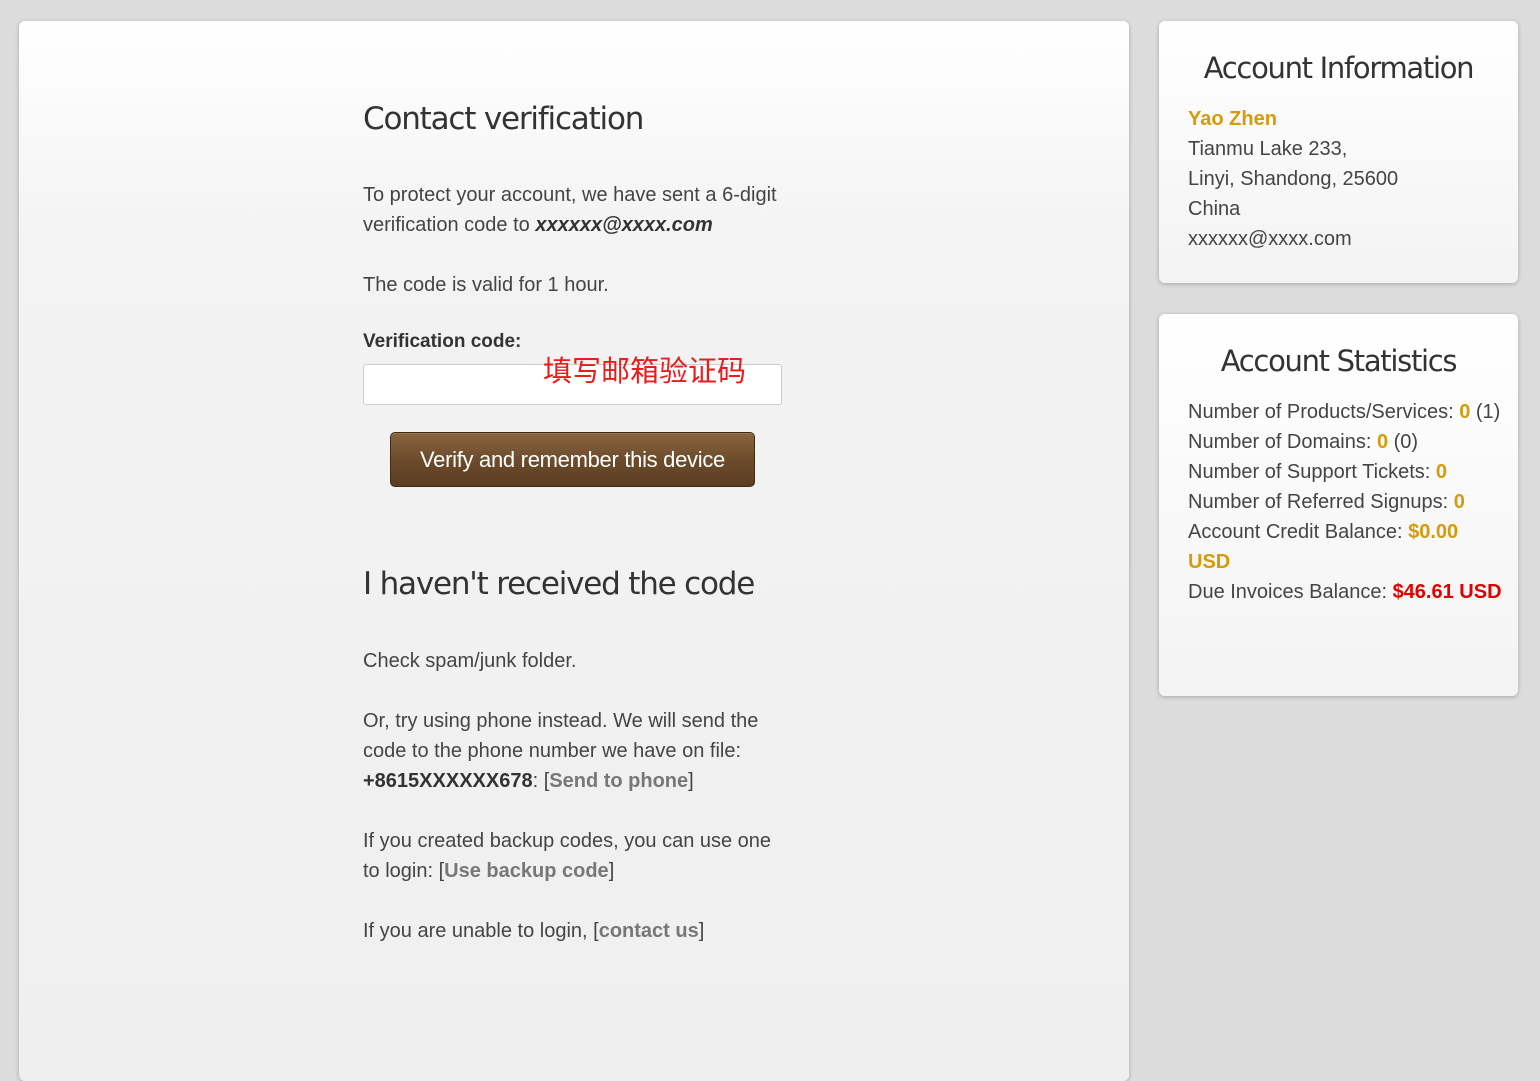 This screenshot has height=1081, width=1540. Describe the element at coordinates (559, 584) in the screenshot. I see `no-code-title: I haven't received the code` at that location.